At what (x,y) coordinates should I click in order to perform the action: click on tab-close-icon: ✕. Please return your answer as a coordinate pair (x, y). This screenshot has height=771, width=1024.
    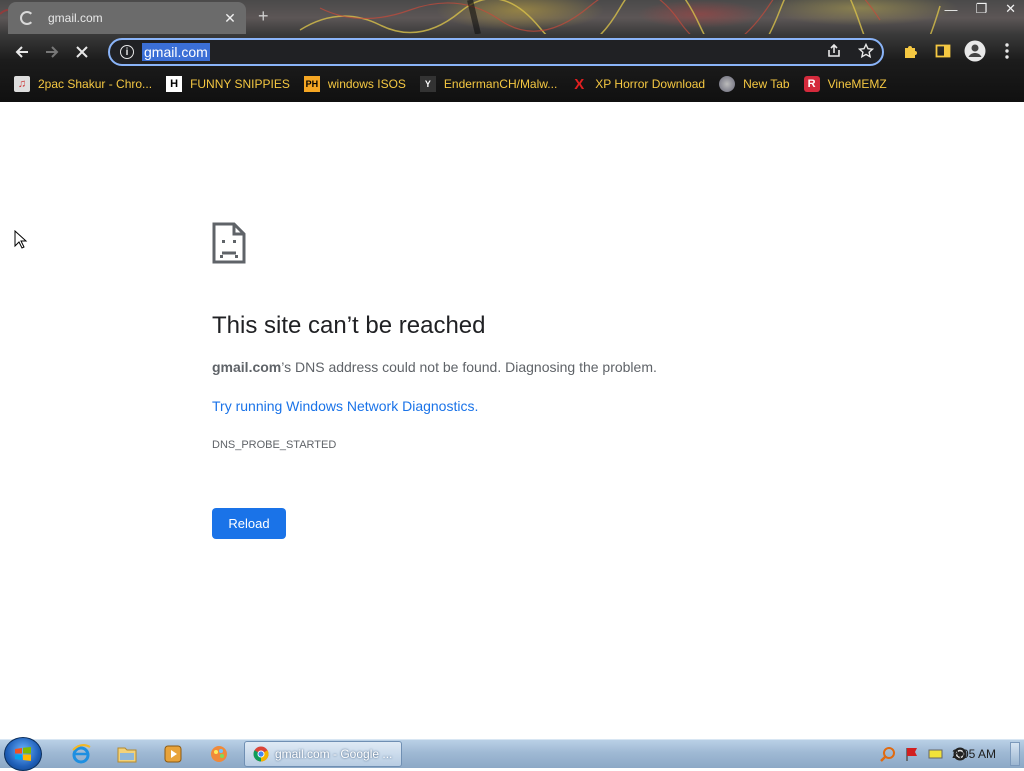
    Looking at the image, I should click on (230, 18).